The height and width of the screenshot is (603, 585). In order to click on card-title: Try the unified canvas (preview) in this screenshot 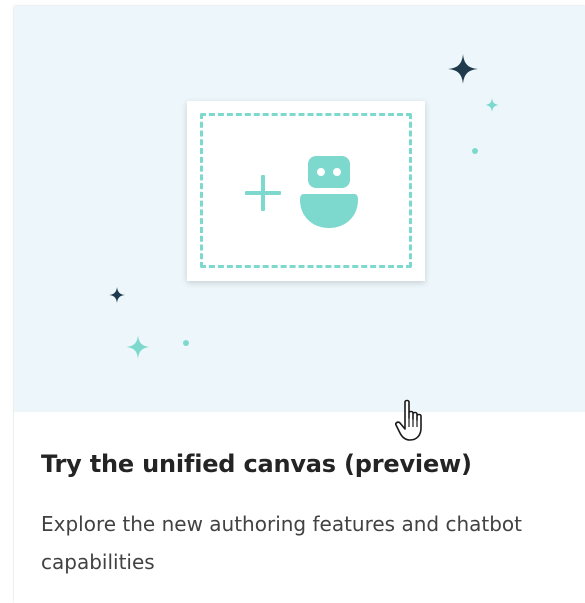, I will do `click(256, 464)`.